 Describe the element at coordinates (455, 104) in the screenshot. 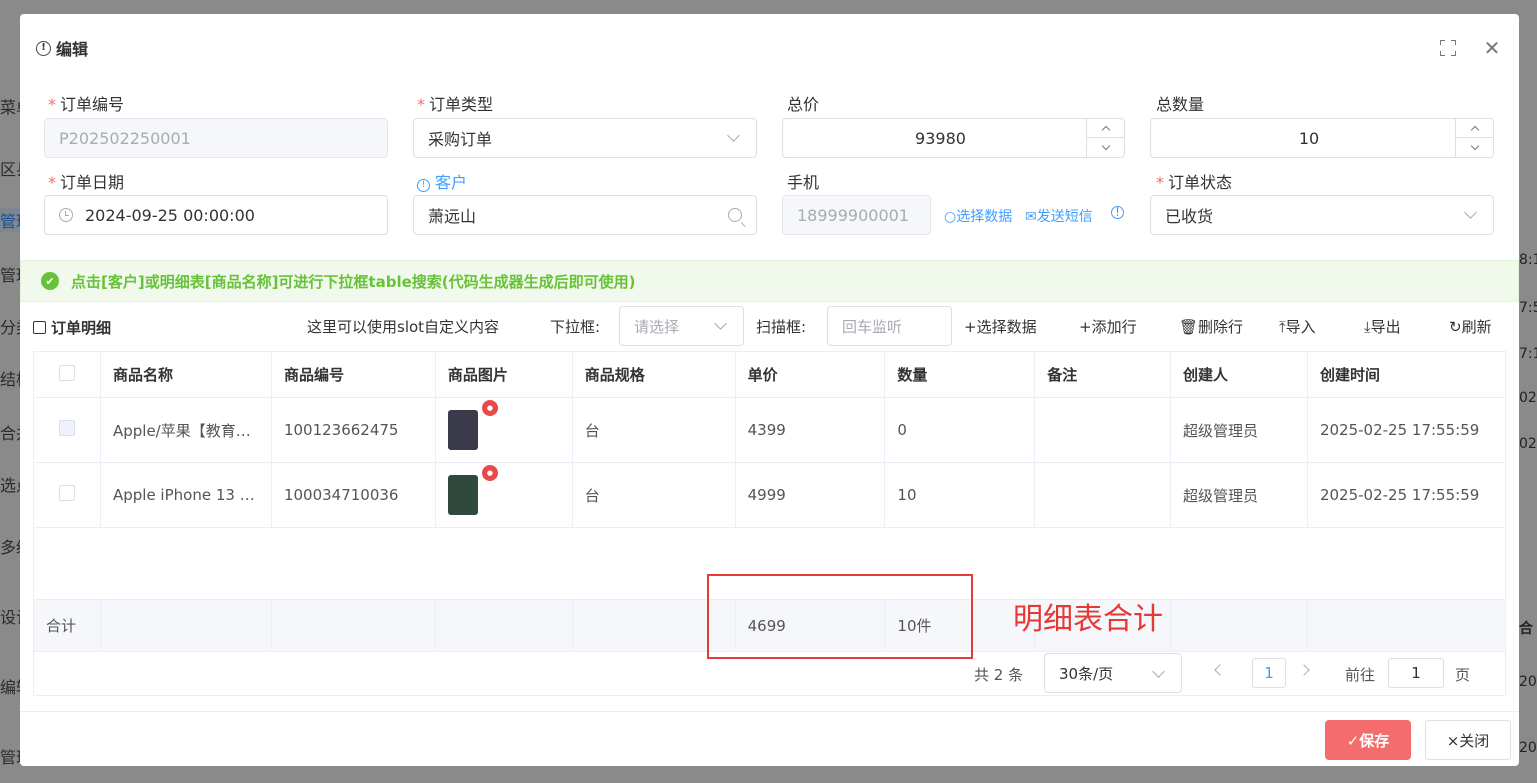

I see `order-type-label: * 订单类型` at that location.